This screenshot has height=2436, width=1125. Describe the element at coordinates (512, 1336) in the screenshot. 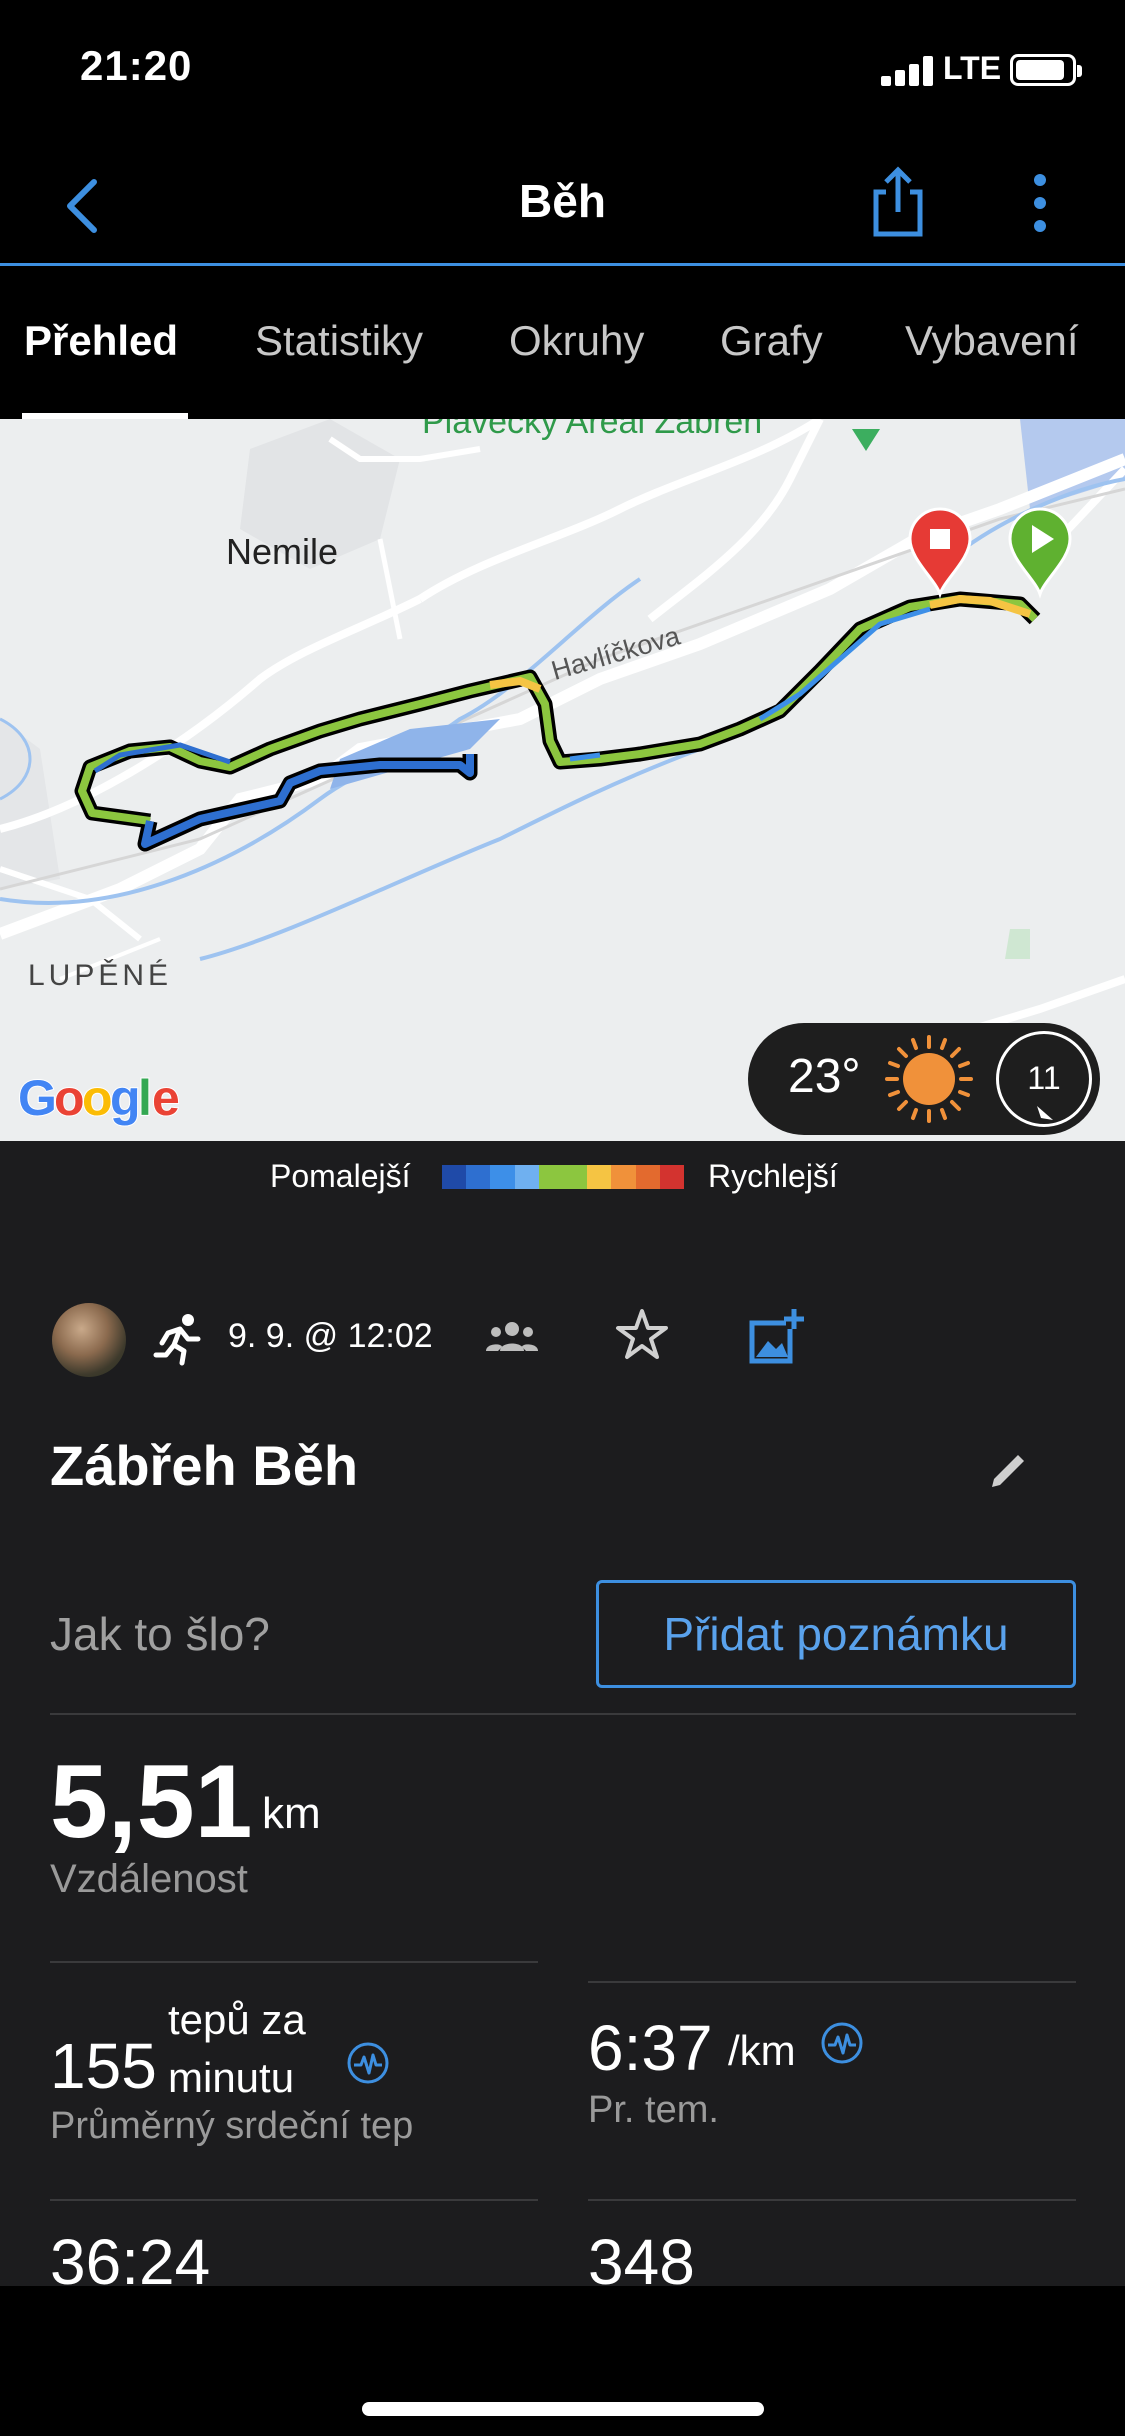

I see `group-icon` at that location.